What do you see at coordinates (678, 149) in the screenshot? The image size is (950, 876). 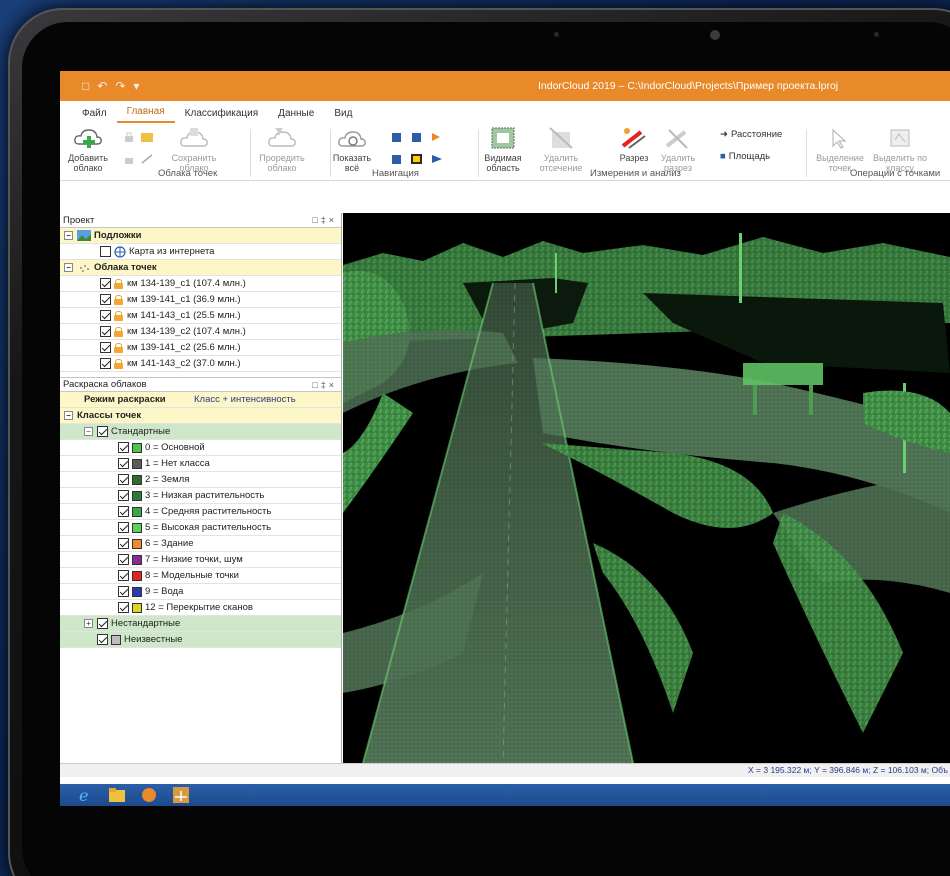 I see `remove-section-button: Удалить разрез` at bounding box center [678, 149].